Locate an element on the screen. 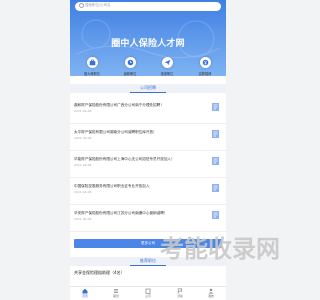 The width and height of the screenshot is (320, 300). tab-companies: 公司 is located at coordinates (148, 293).